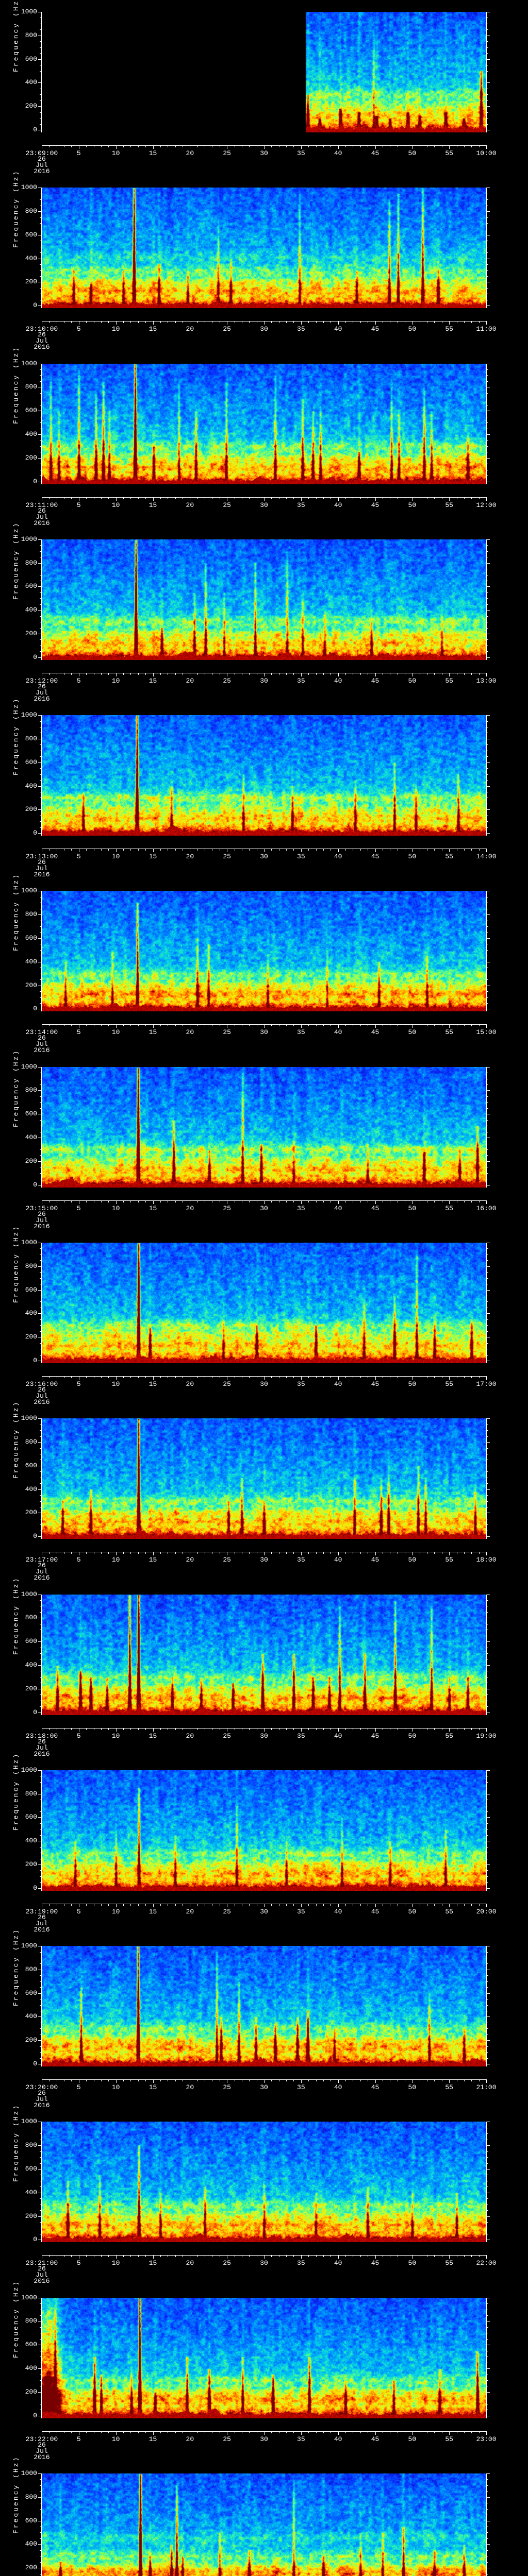 This screenshot has height=2576, width=528. Describe the element at coordinates (31, 2040) in the screenshot. I see `y-tick-label: 200` at that location.